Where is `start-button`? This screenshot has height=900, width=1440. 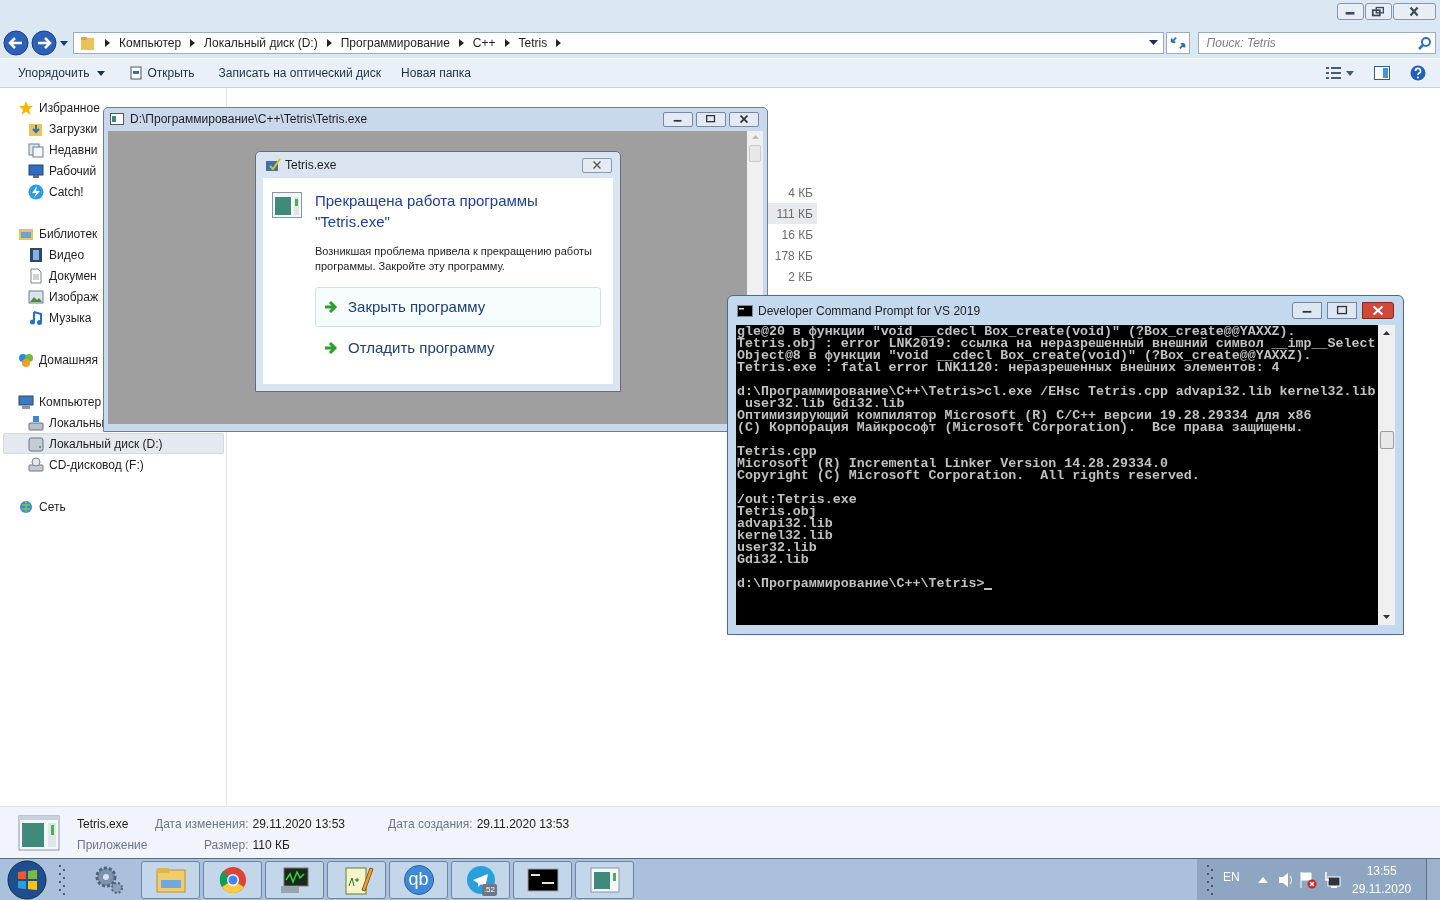
start-button is located at coordinates (27, 879).